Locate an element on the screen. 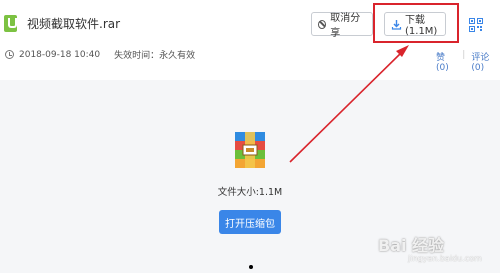  file-type-icon is located at coordinates (10, 23).